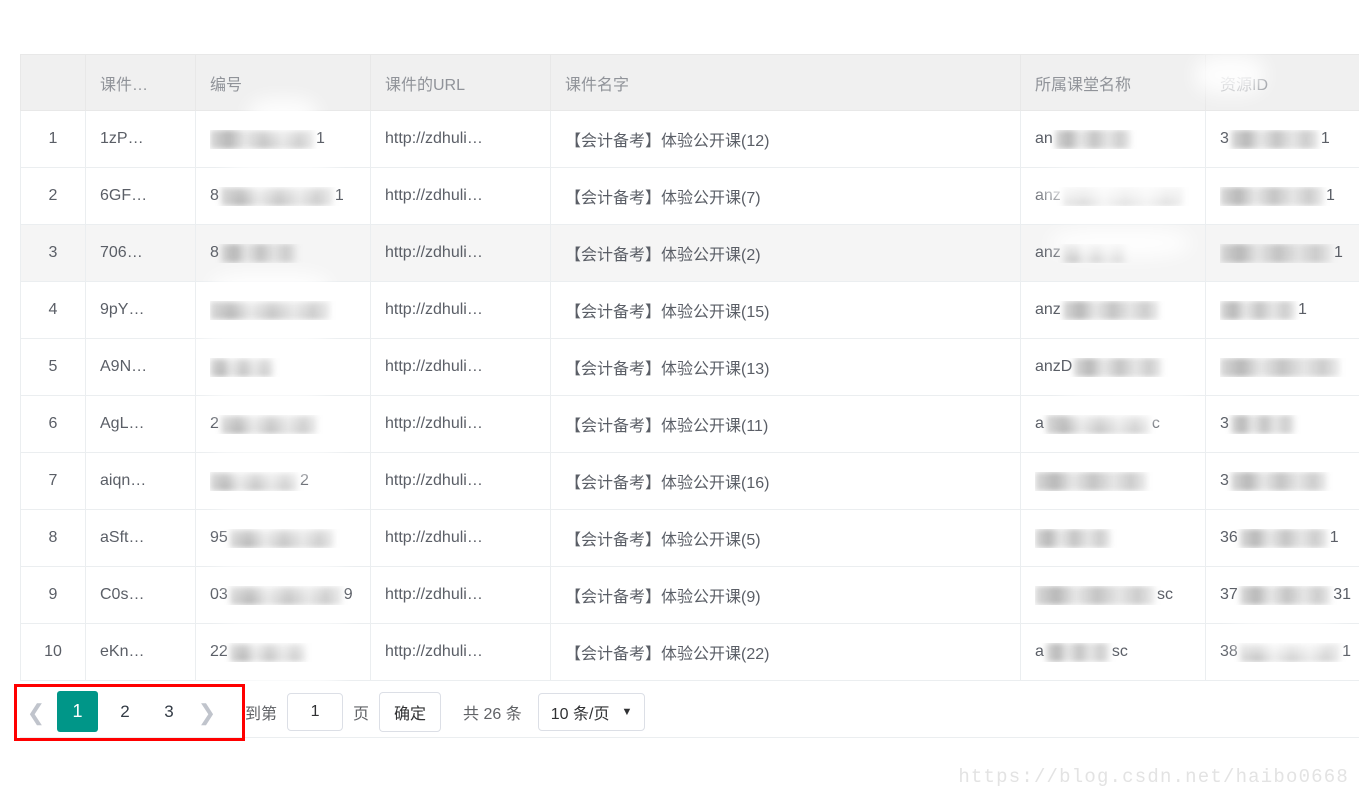 This screenshot has height=796, width=1359. Describe the element at coordinates (785, 310) in the screenshot. I see `cell-courseware-name: 【会计备考】体验公开课(15)` at that location.